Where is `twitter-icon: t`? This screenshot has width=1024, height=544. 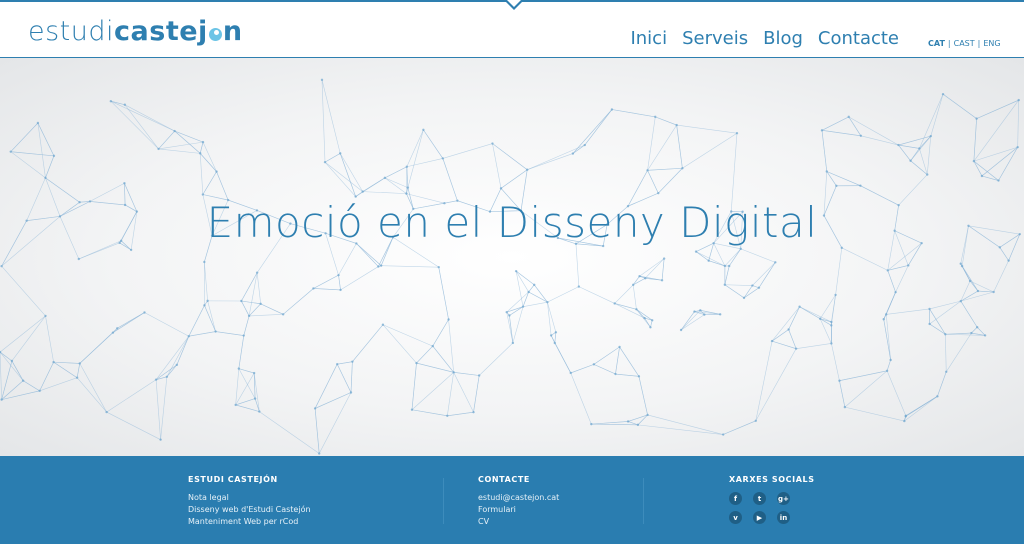 twitter-icon: t is located at coordinates (759, 498).